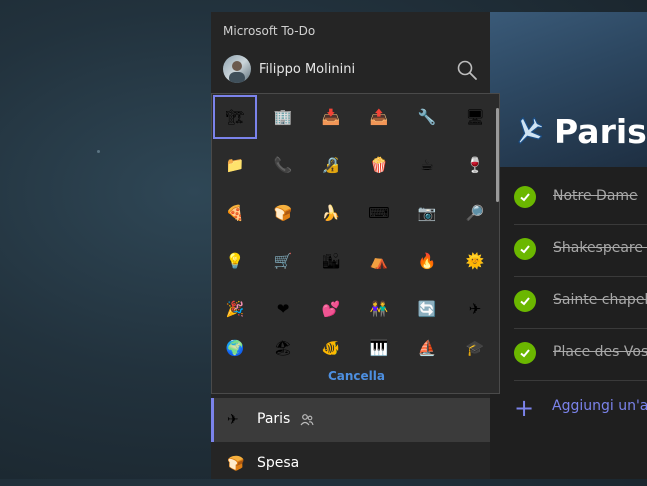 Image resolution: width=647 pixels, height=486 pixels. What do you see at coordinates (235, 261) in the screenshot?
I see `lightbulb-icon: 💡` at bounding box center [235, 261].